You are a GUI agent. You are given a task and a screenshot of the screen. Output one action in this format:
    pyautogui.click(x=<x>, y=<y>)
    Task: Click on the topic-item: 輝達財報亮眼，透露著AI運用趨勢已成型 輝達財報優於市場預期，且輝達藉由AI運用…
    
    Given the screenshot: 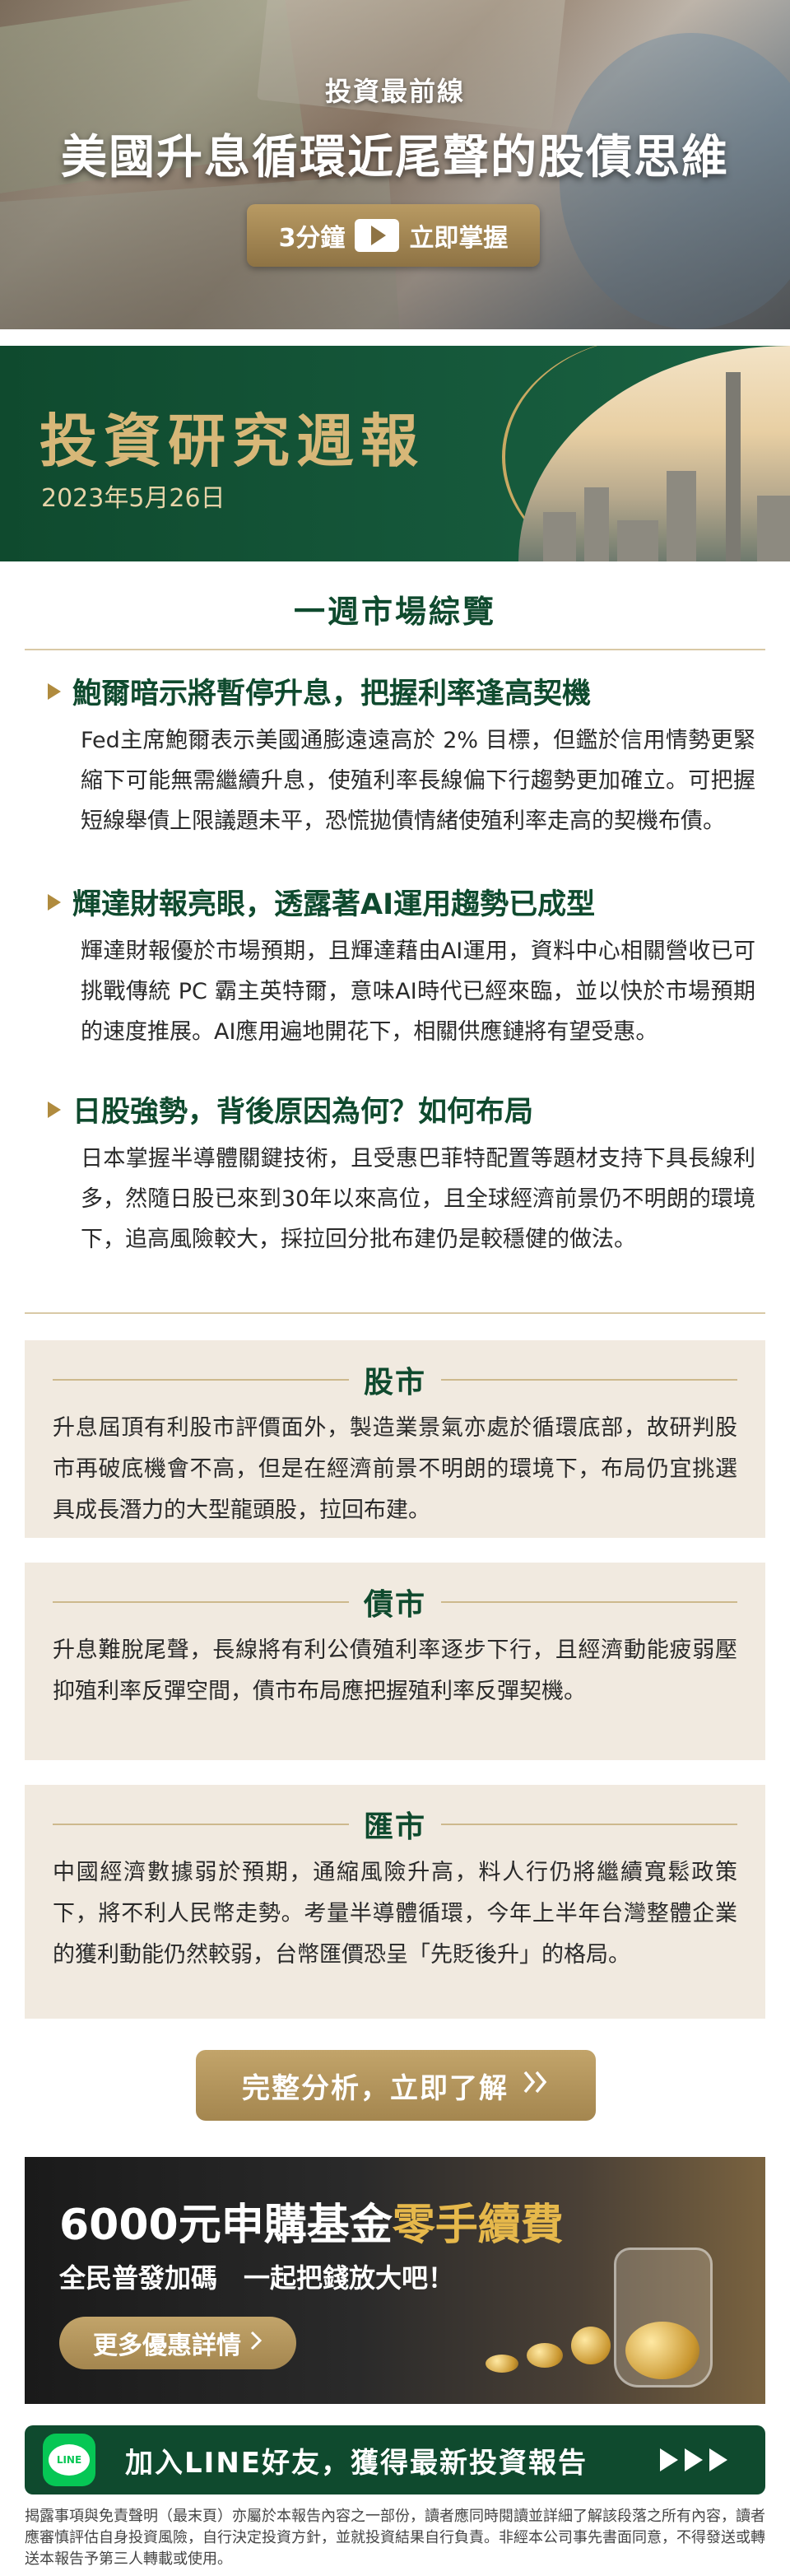 What is the action you would take?
    pyautogui.click(x=401, y=966)
    